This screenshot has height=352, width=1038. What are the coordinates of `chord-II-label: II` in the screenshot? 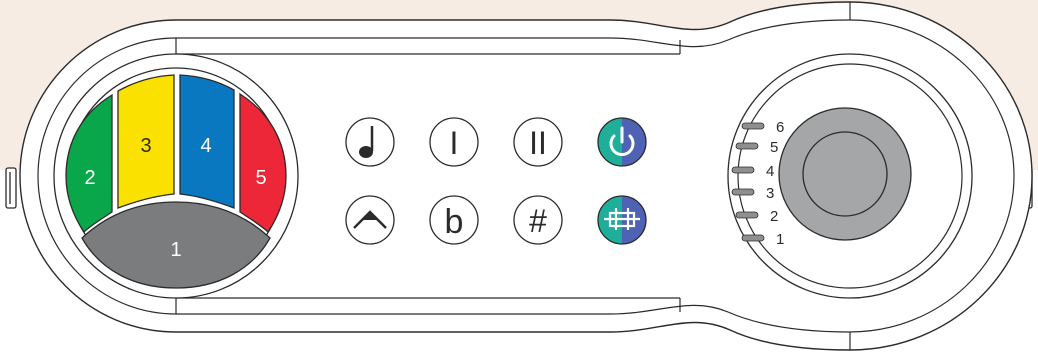 It's located at (538, 143).